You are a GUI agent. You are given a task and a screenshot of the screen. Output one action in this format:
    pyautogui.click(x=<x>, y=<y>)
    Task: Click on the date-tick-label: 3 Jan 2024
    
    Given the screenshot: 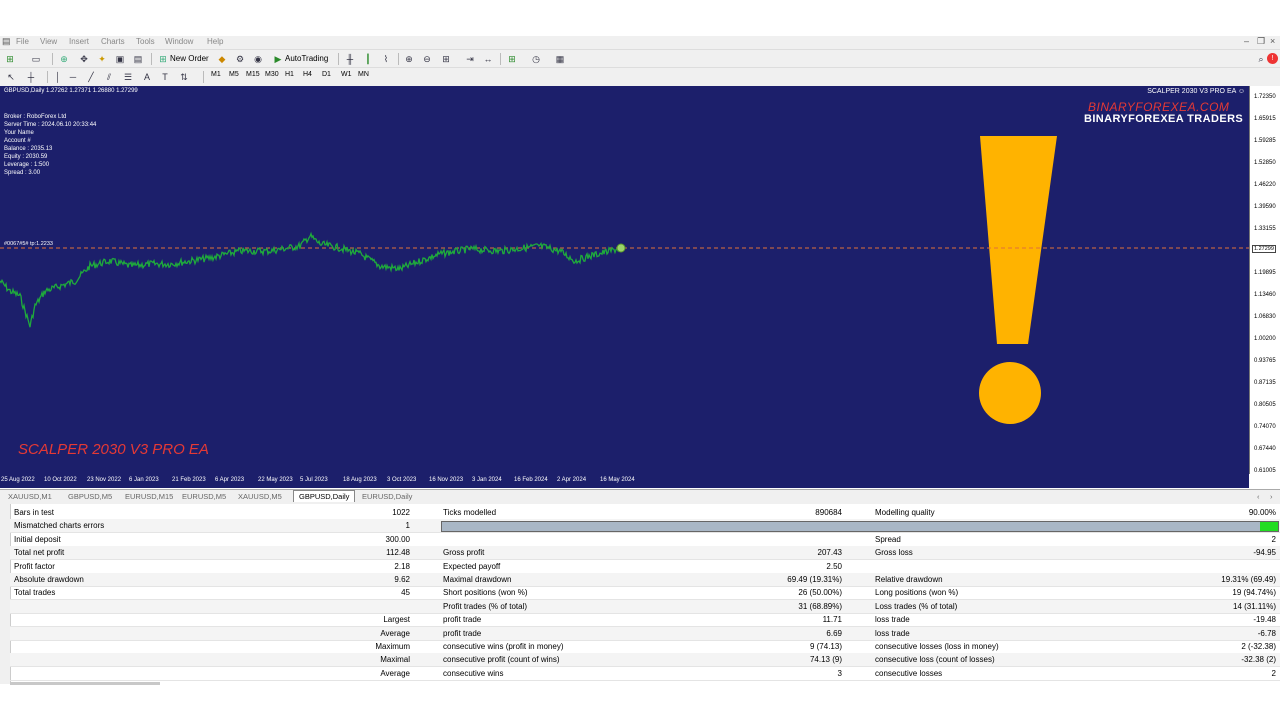 What is the action you would take?
    pyautogui.click(x=487, y=480)
    